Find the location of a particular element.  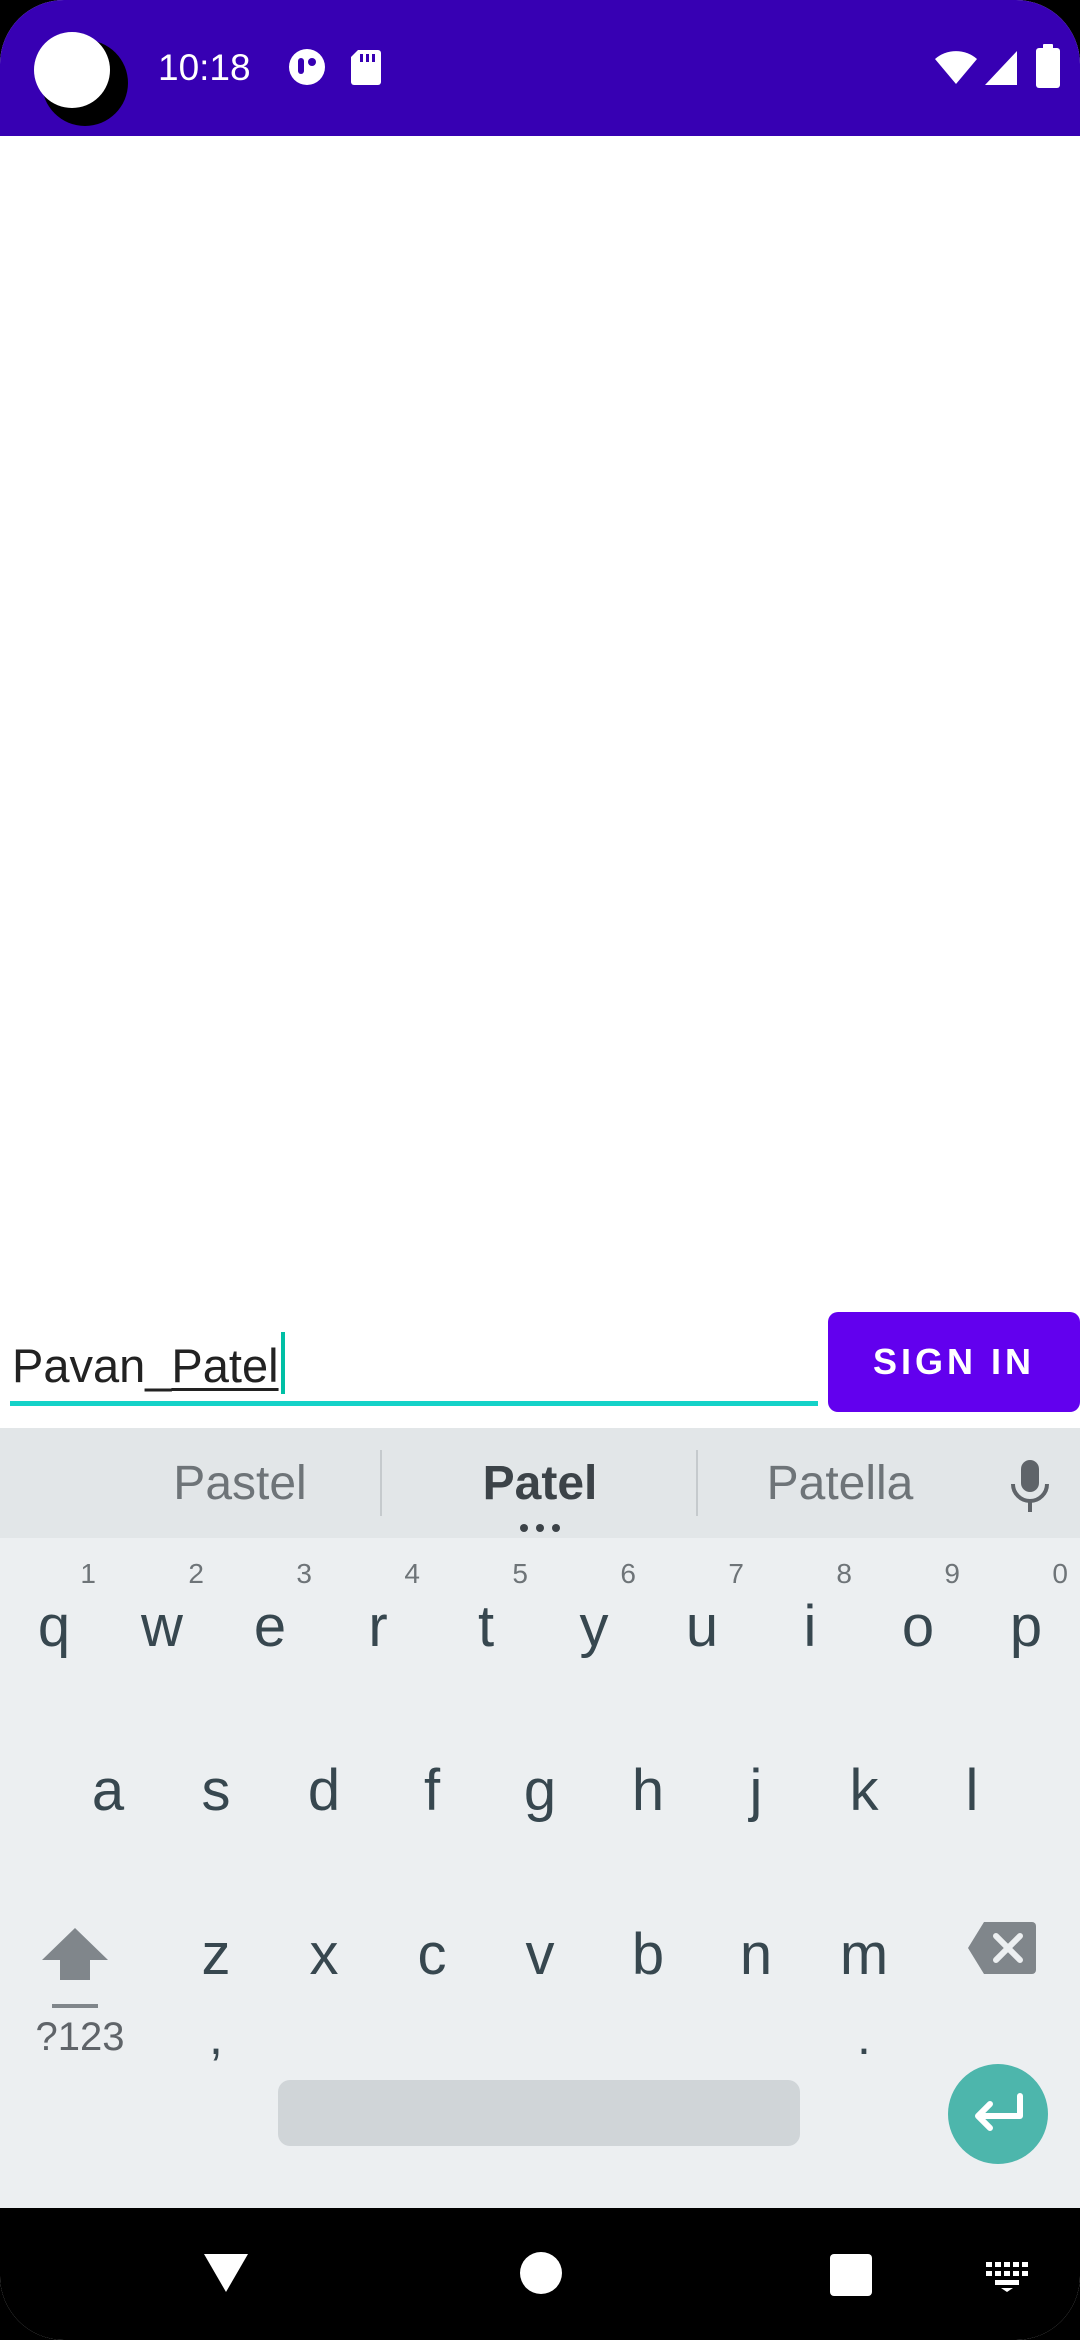

username-composing-word: Patel is located at coordinates (225, 1365).